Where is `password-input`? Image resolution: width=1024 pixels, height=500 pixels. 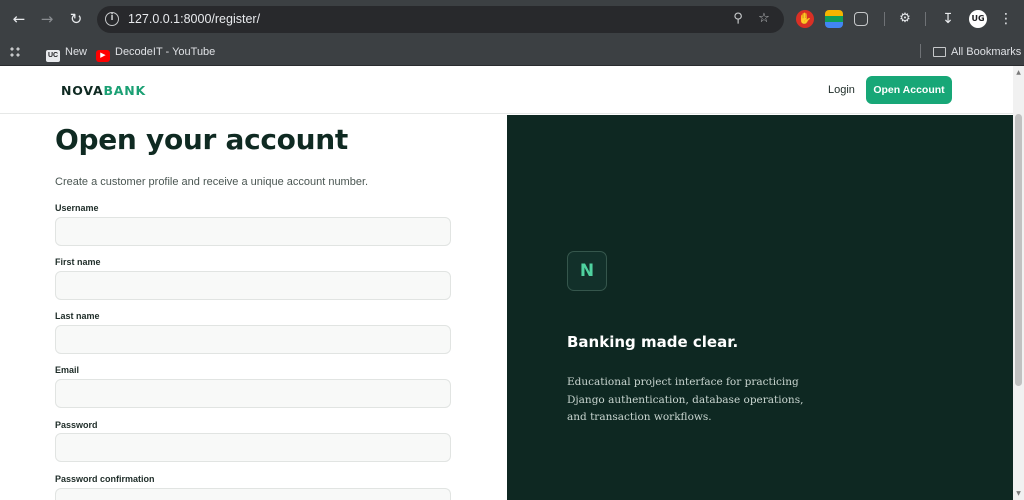
password-input is located at coordinates (253, 447).